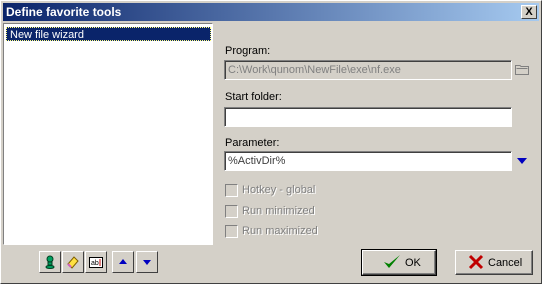  I want to click on cancel-button: Cancel, so click(494, 262).